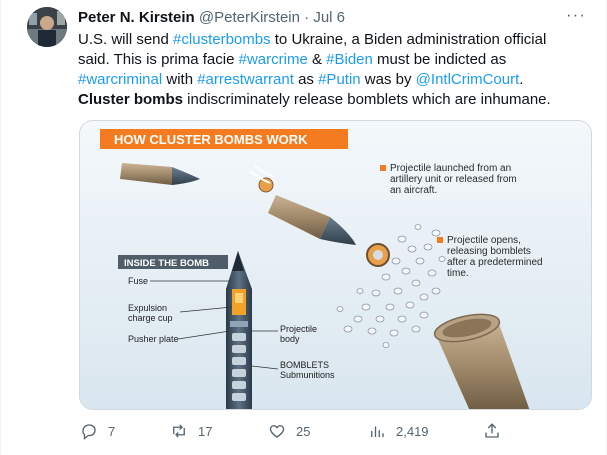 Image resolution: width=607 pixels, height=455 pixels. Describe the element at coordinates (211, 139) in the screenshot. I see `banner-title: HOW CLUSTER BOMBS WORK` at that location.